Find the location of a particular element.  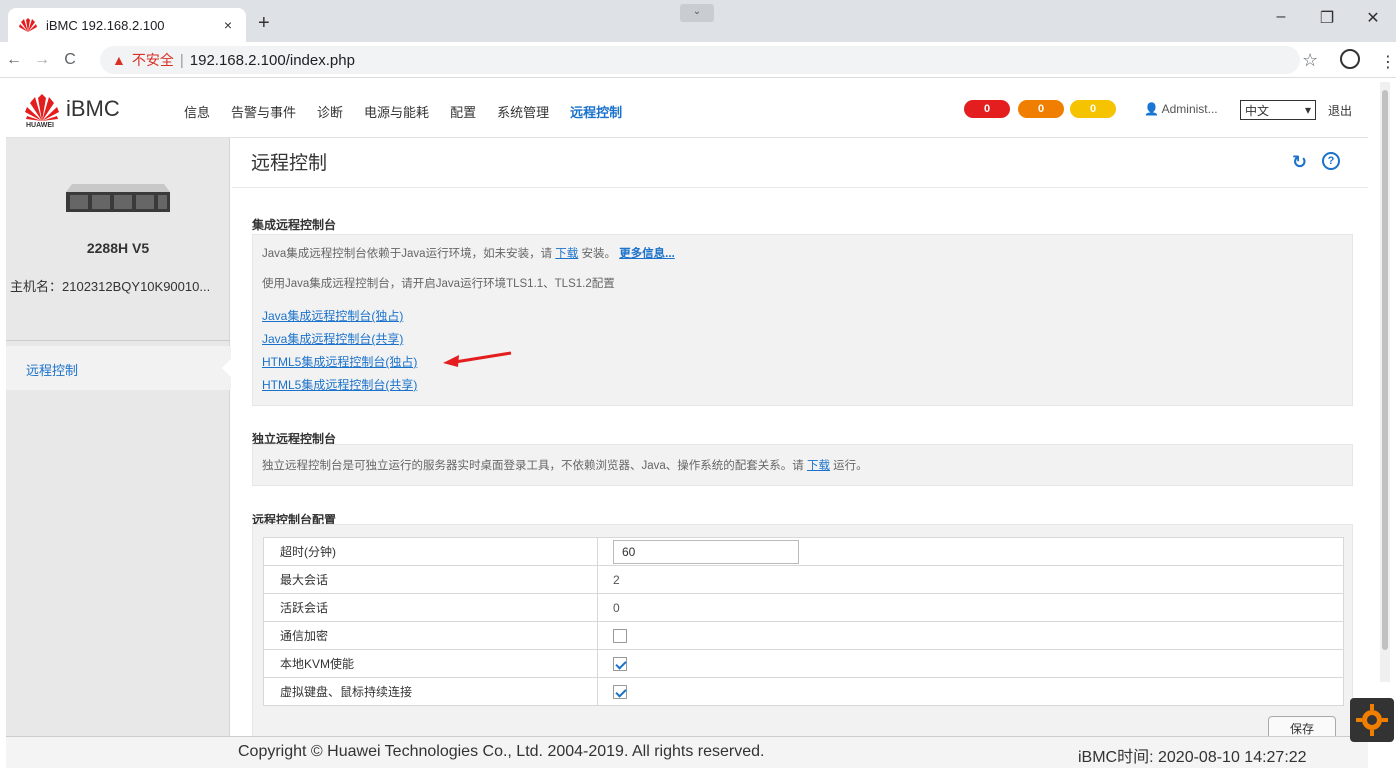

browser-tab-bar: iBMC 192.168.2.100 × + ⌄ – ❐ ✕ is located at coordinates (698, 21).